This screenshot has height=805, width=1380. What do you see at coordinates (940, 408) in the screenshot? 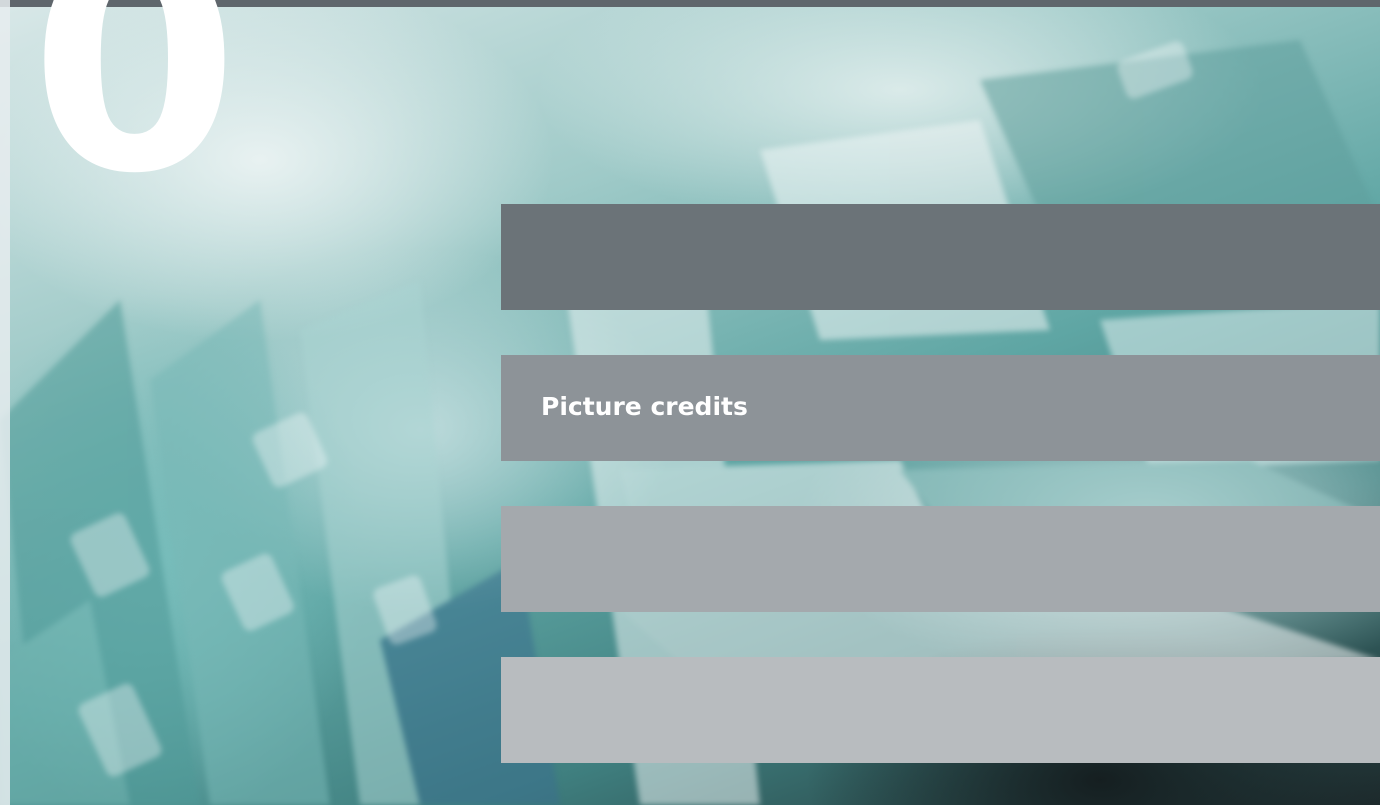
I see `section-title-band: Picture credits` at bounding box center [940, 408].